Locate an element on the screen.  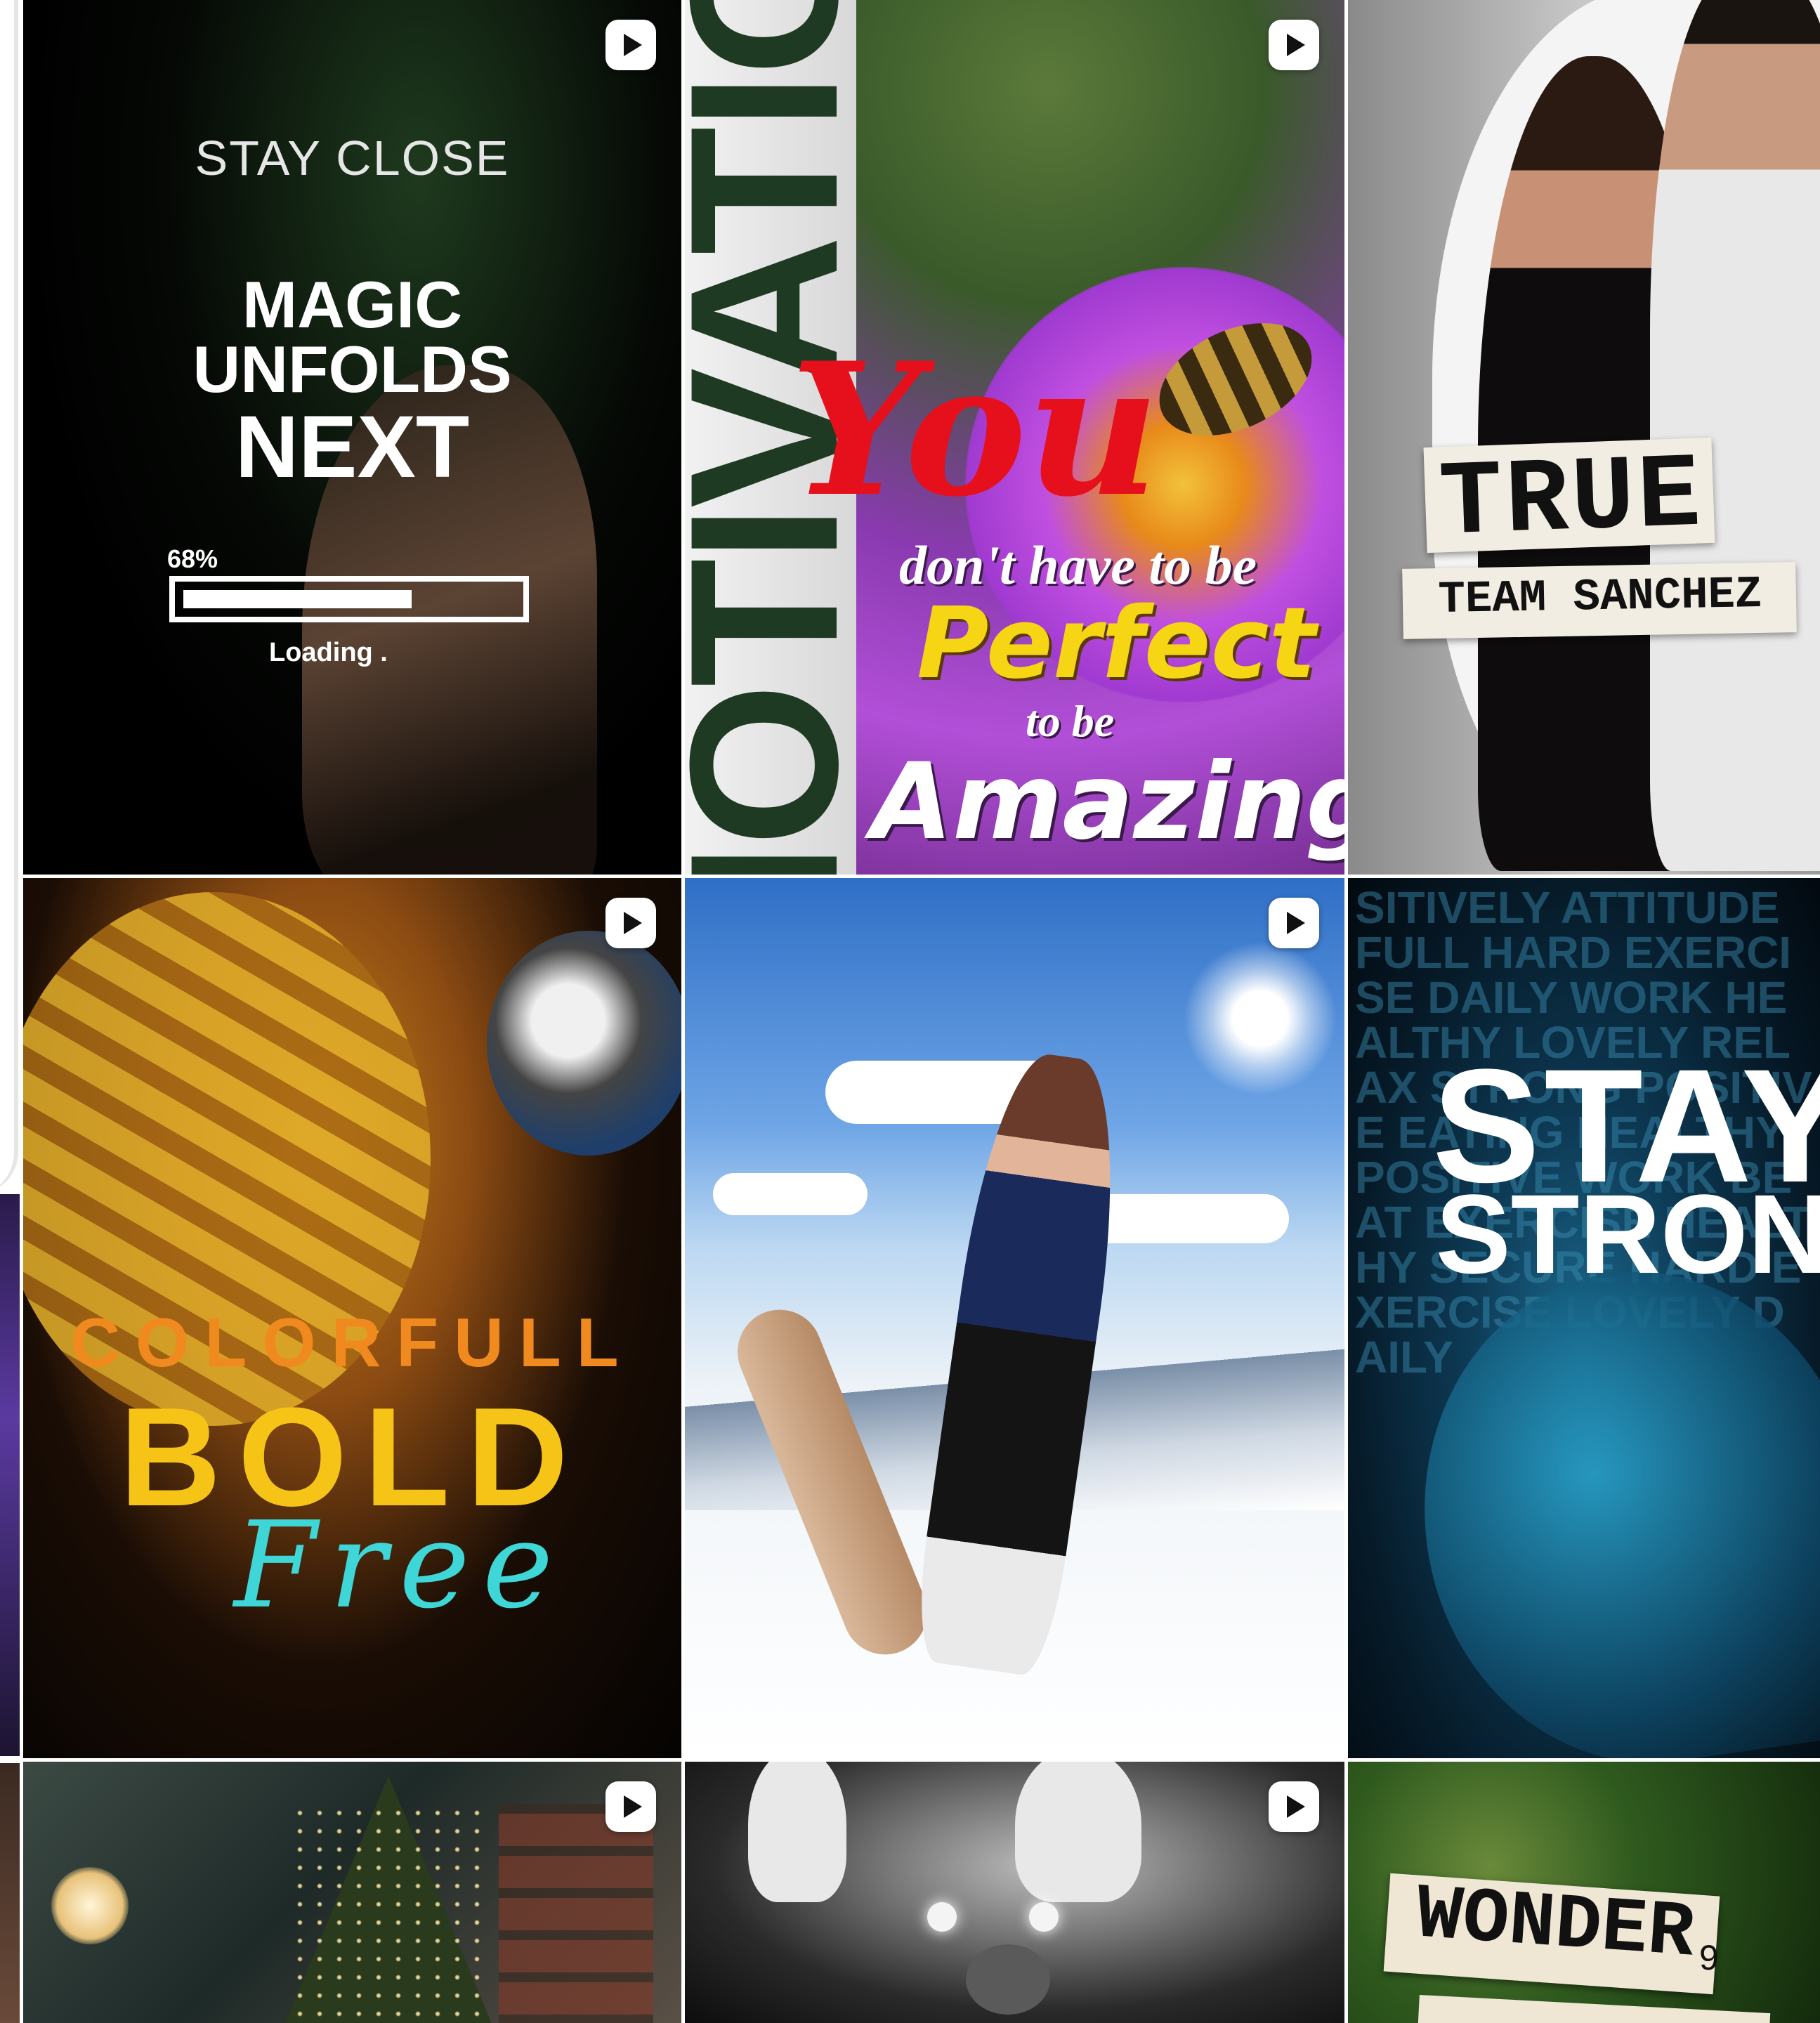
person-photo is located at coordinates (1735, 435).